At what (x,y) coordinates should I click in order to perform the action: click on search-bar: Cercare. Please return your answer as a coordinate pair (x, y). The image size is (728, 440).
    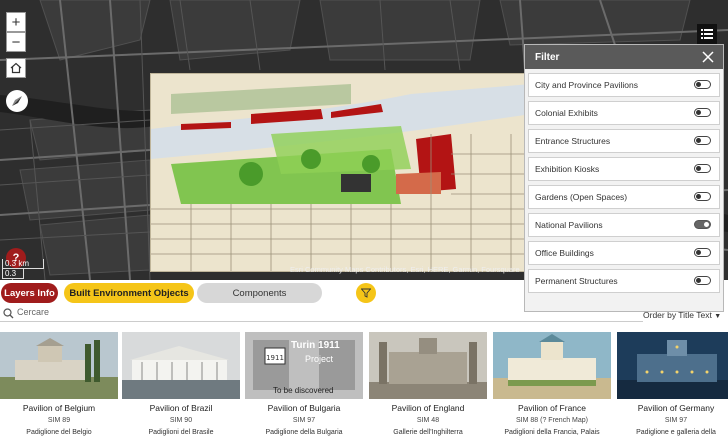
    Looking at the image, I should click on (321, 314).